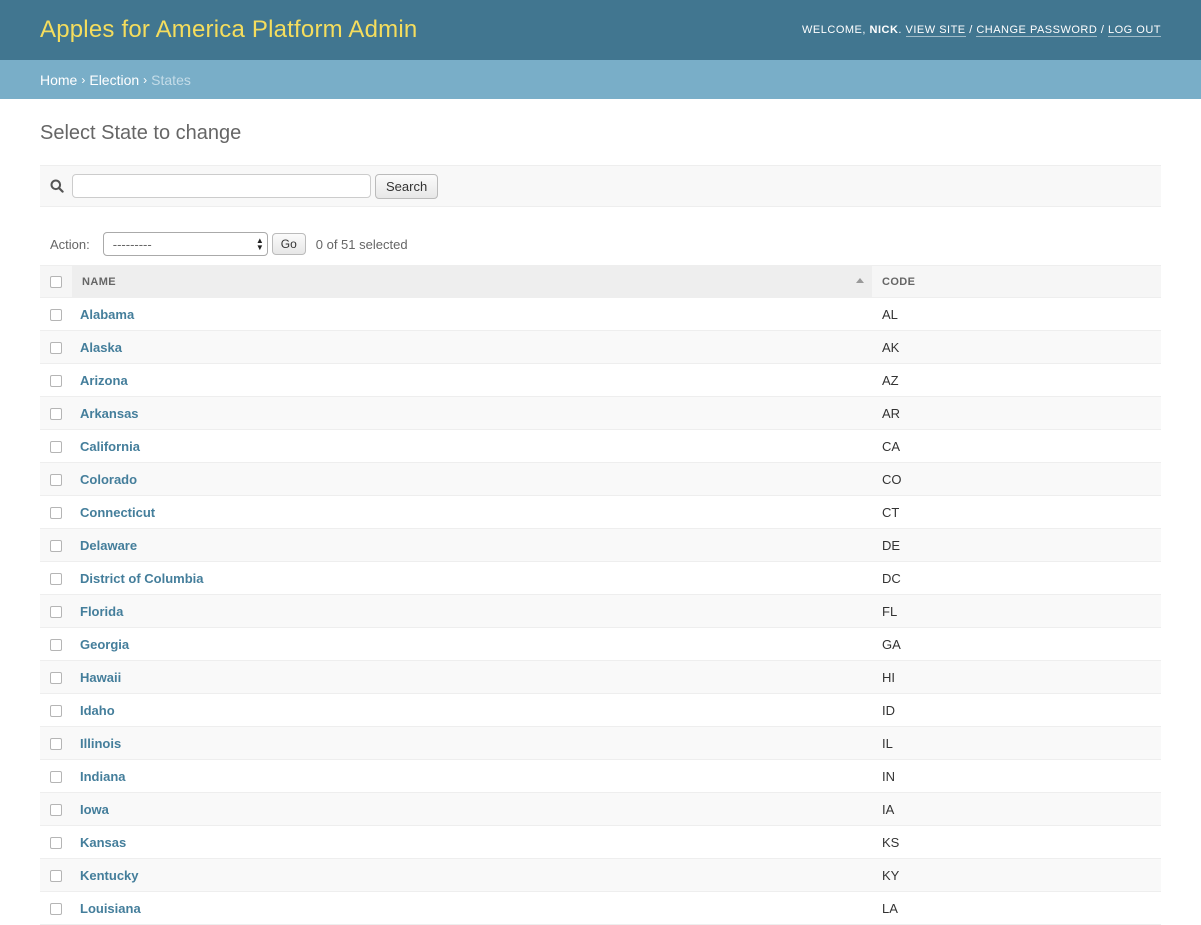  What do you see at coordinates (56, 281) in the screenshot?
I see `select-all-checkbox` at bounding box center [56, 281].